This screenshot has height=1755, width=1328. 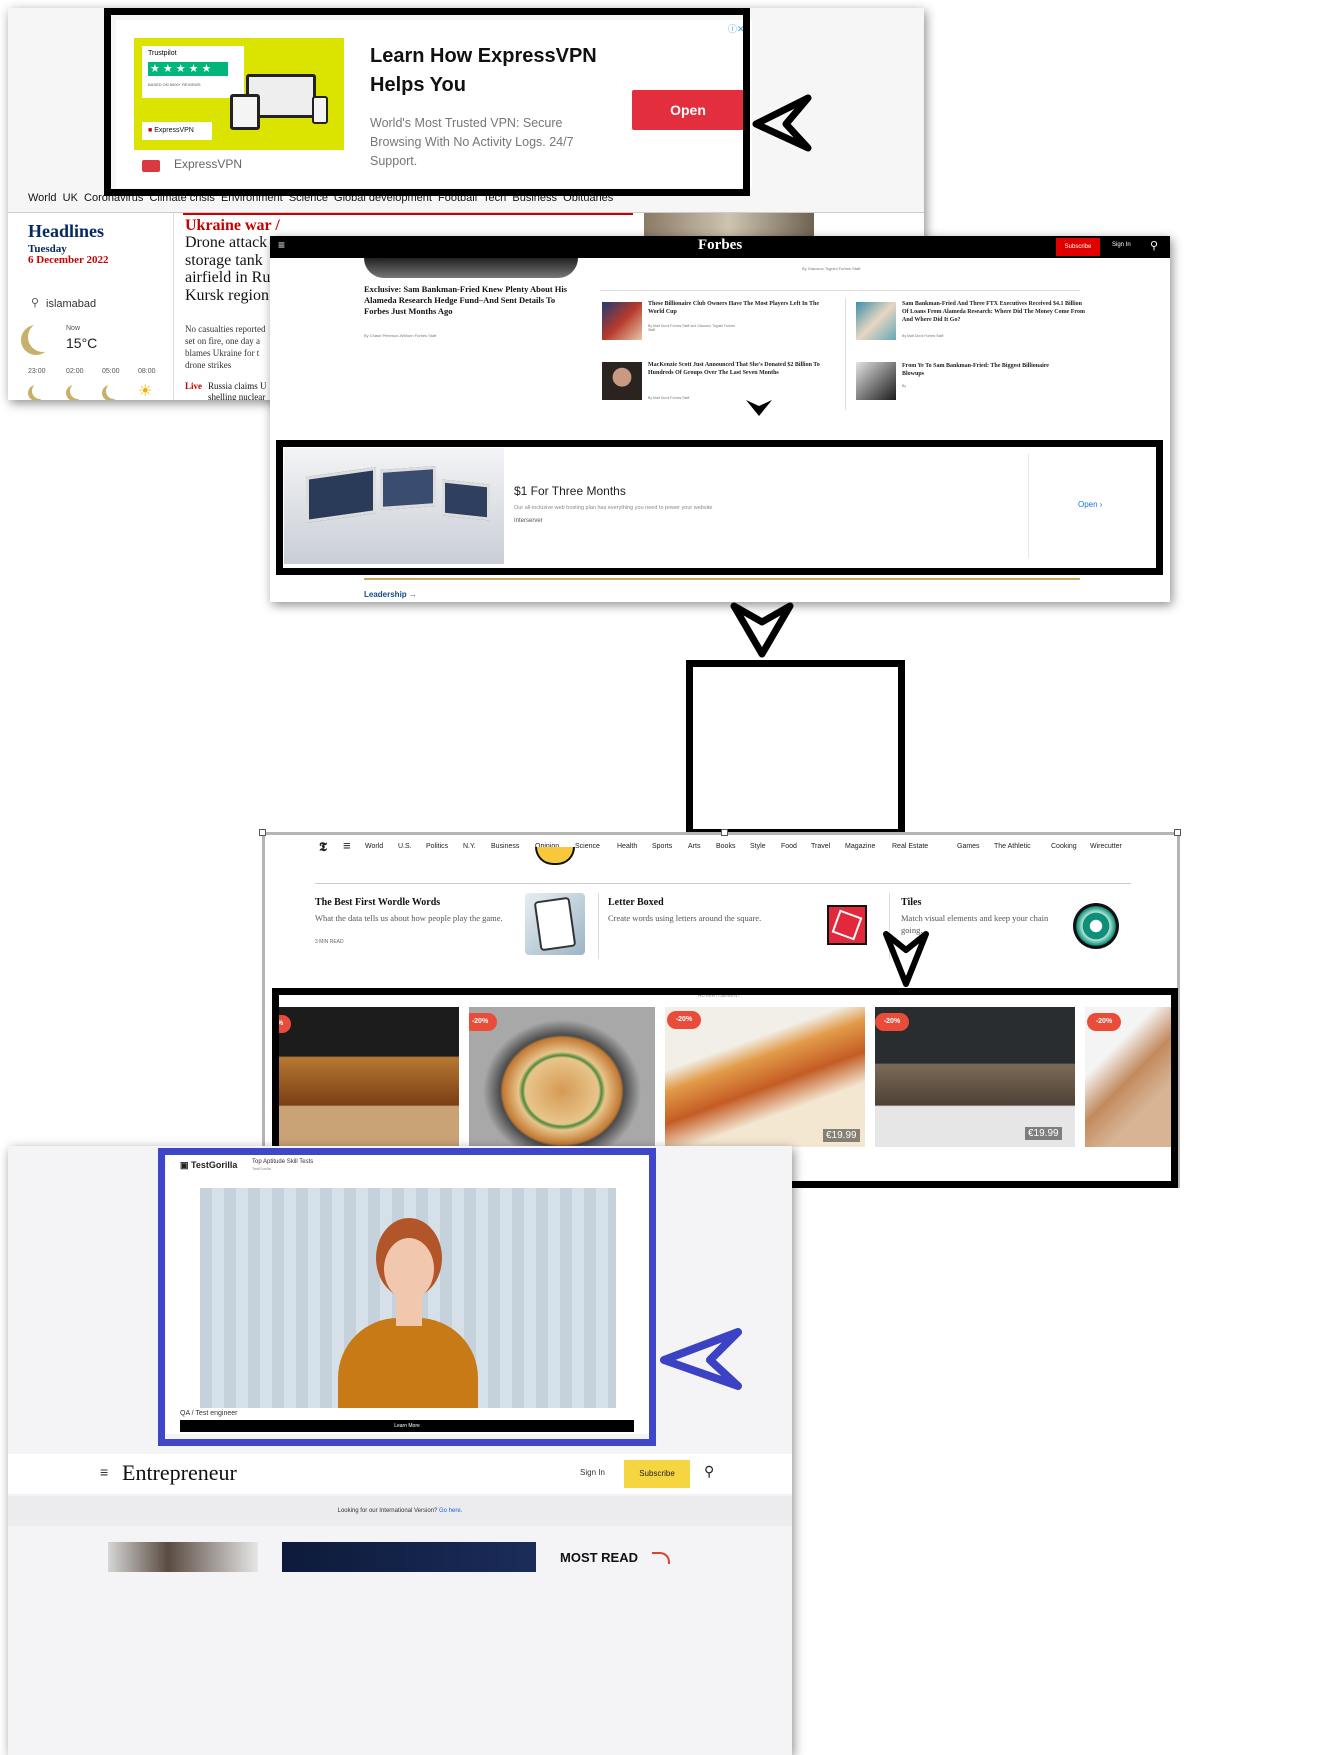 I want to click on nav-health: Health, so click(x=627, y=846).